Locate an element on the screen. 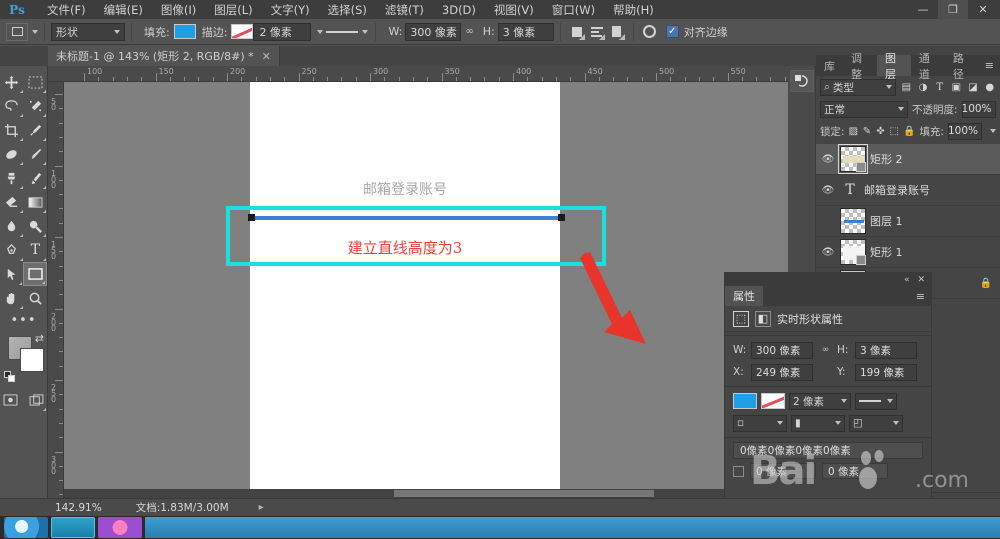  status-expand-icon: ▸ is located at coordinates (261, 507).